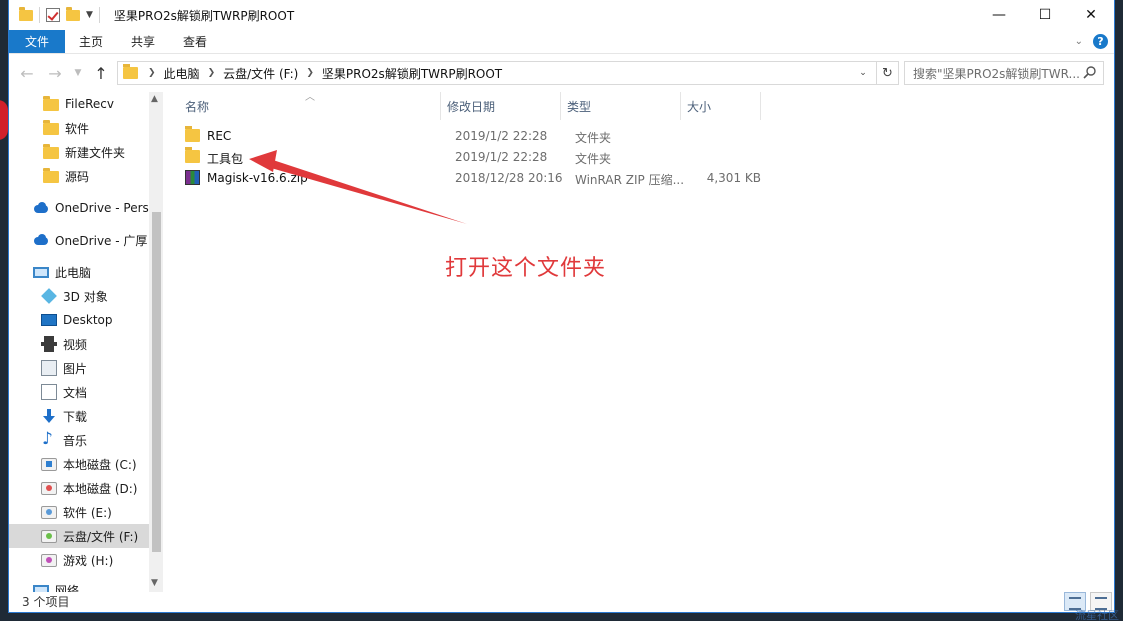 The width and height of the screenshot is (1123, 621). What do you see at coordinates (49, 464) in the screenshot?
I see `windows-drive-icon` at bounding box center [49, 464].